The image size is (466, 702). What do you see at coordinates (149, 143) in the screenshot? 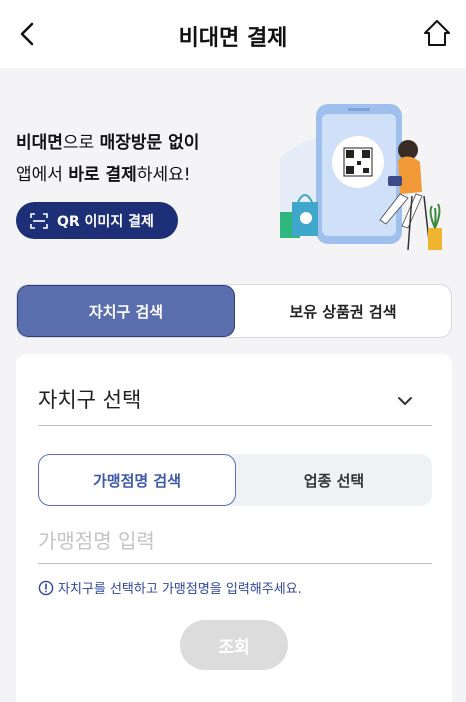
I see `promo-text-3: 매장방문 없이` at bounding box center [149, 143].